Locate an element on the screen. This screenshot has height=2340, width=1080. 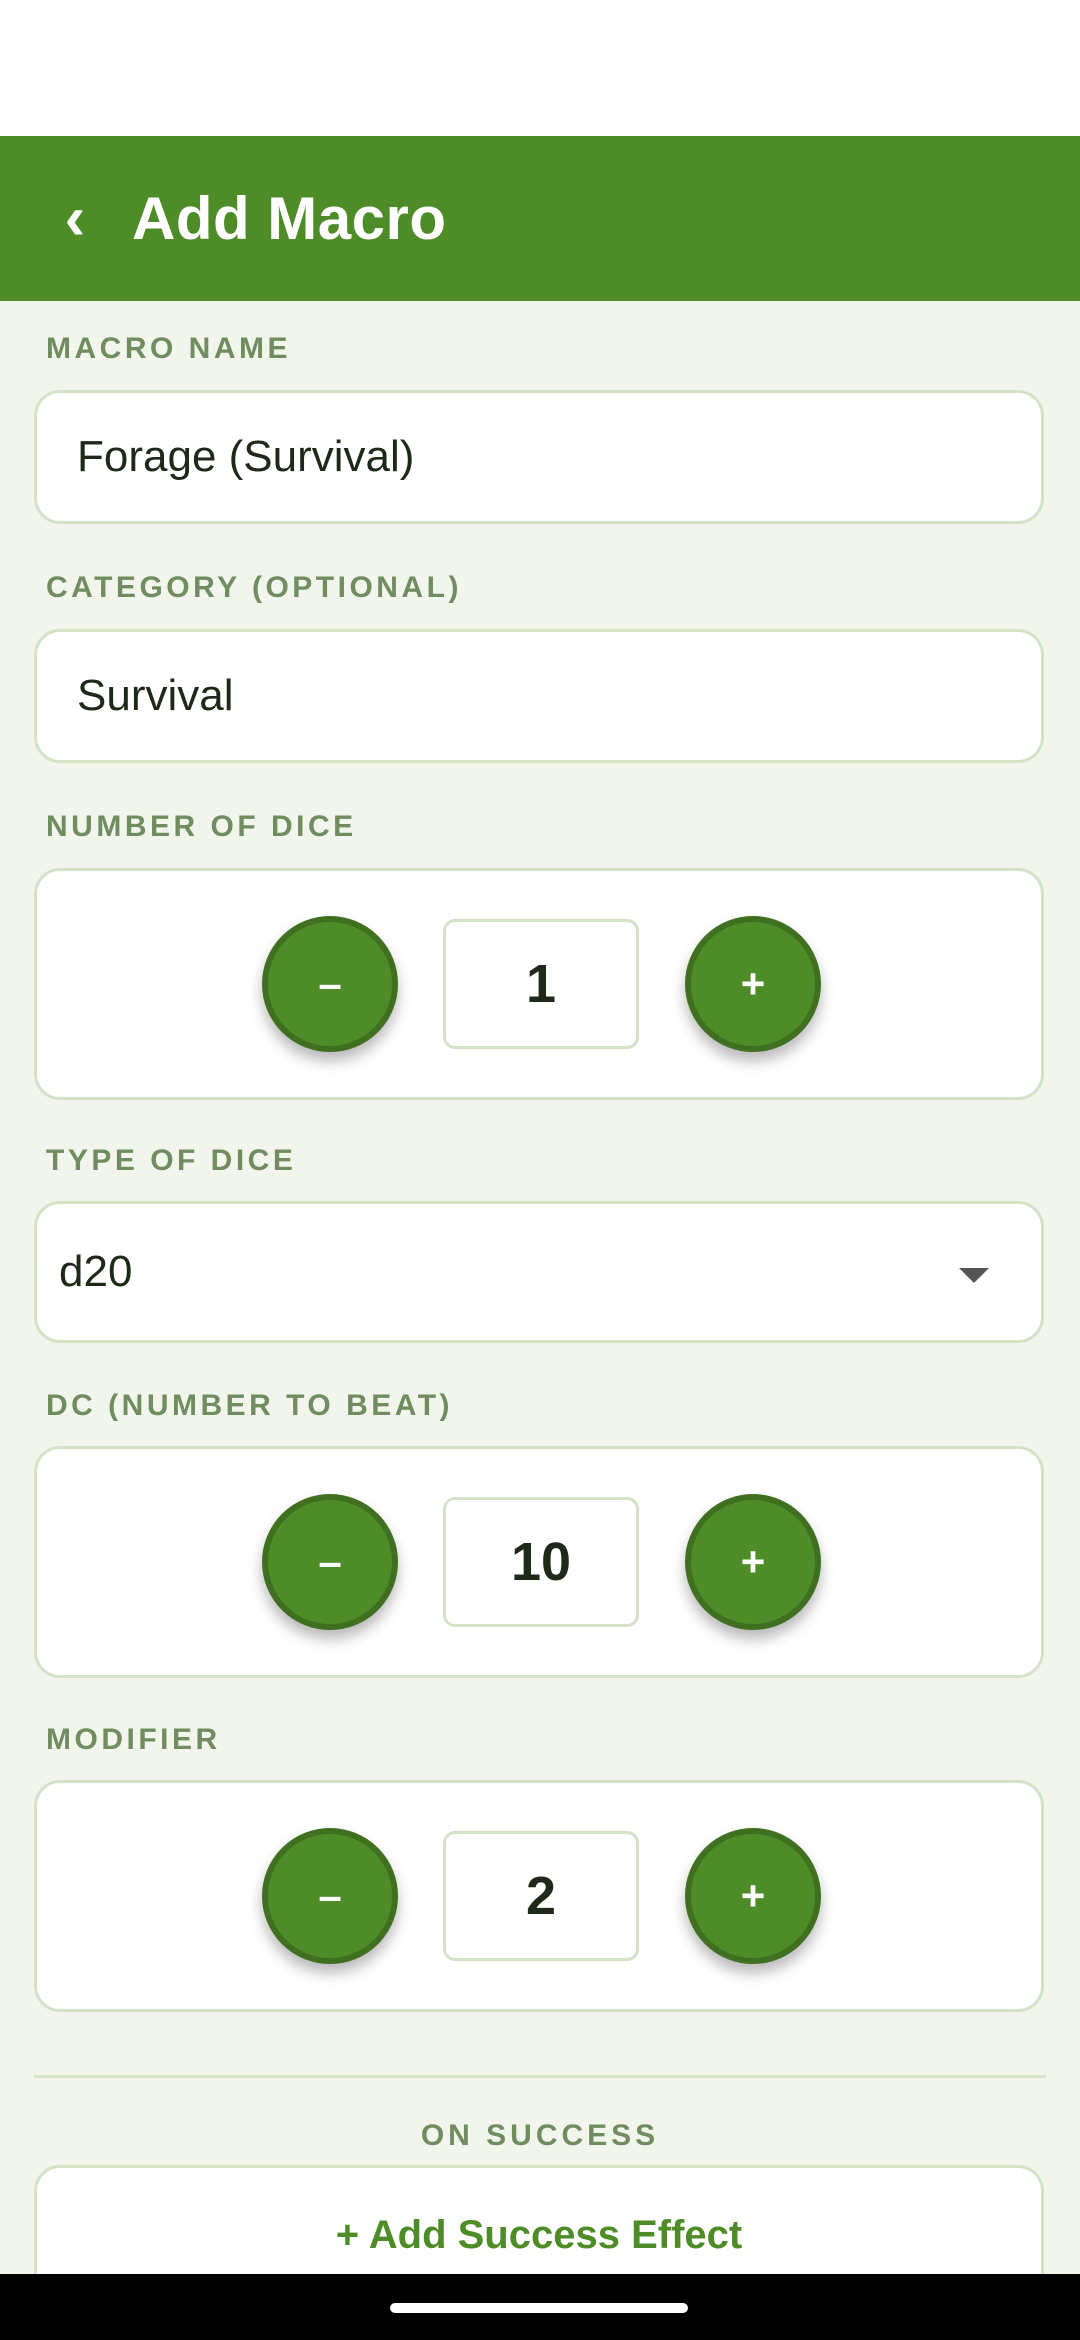
macro-name-input: Forage (Survival) is located at coordinates (539, 457).